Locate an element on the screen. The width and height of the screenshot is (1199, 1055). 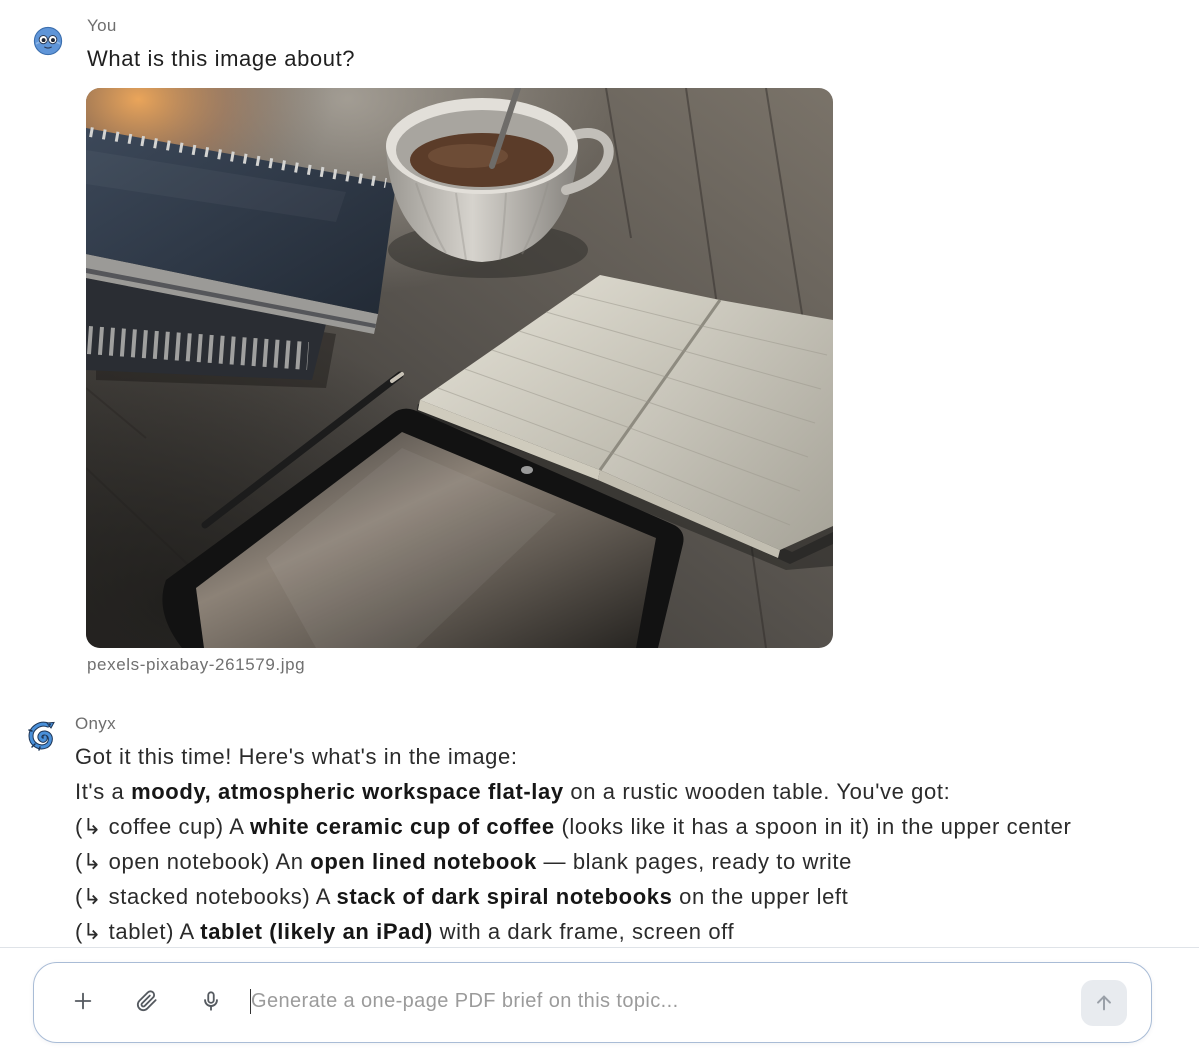
line-highlight: moody, atmospheric workspace flat-lay is located at coordinates (347, 791).